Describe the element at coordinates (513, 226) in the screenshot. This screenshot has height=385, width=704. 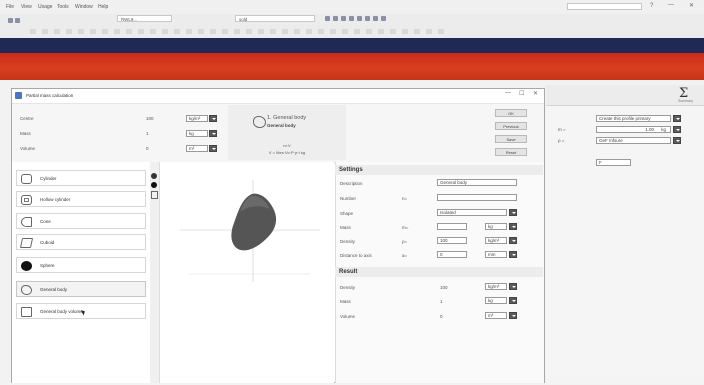
I see `mass-unit-dropdown` at that location.